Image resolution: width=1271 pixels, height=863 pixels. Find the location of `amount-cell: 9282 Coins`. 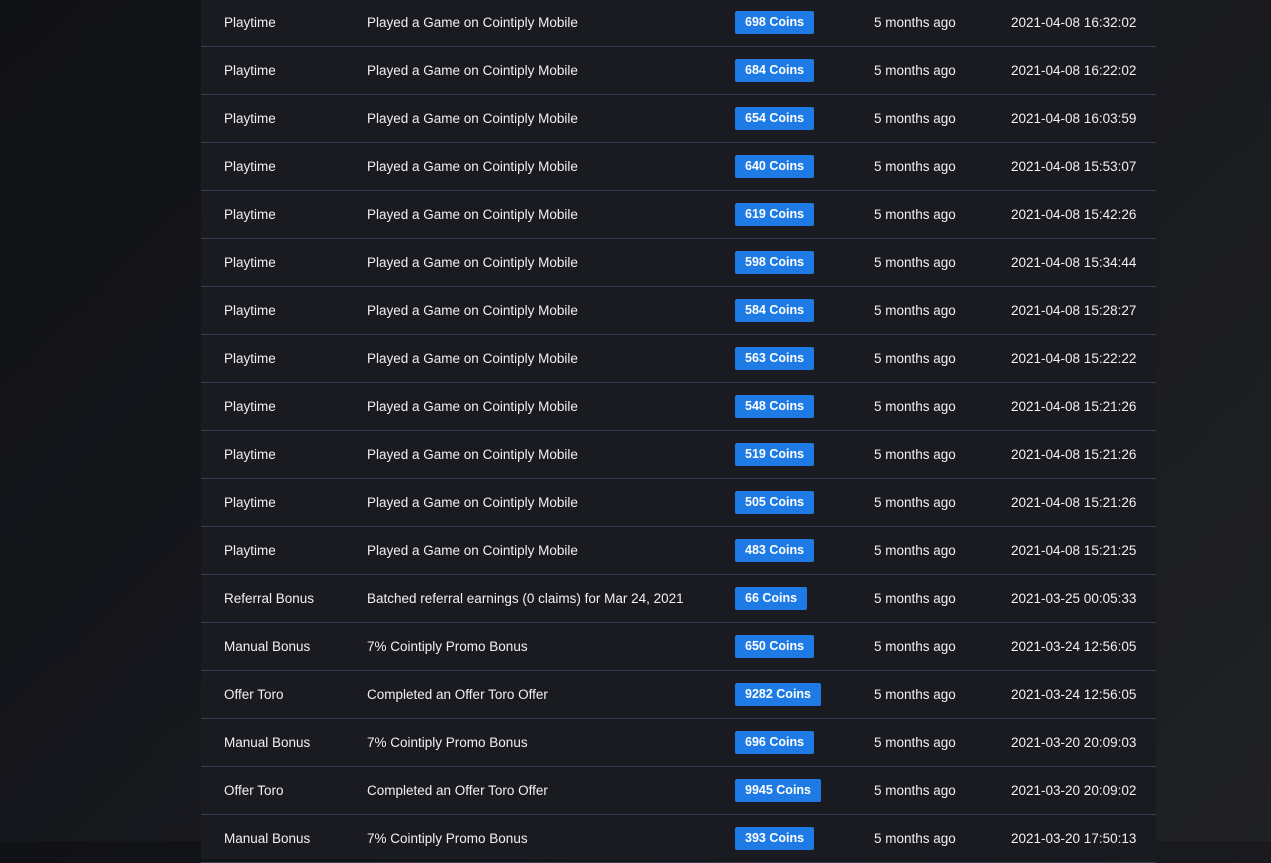

amount-cell: 9282 Coins is located at coordinates (778, 694).